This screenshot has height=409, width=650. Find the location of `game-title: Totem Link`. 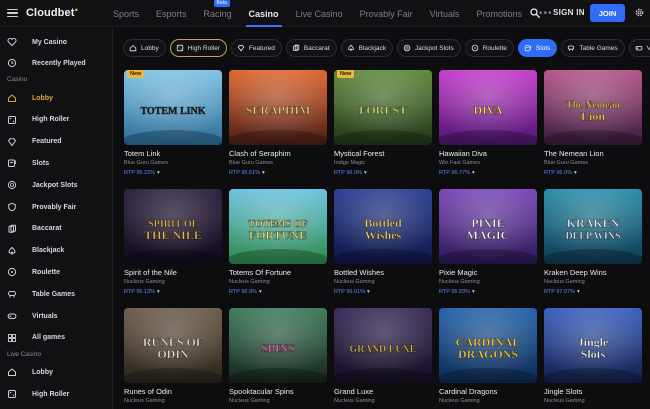

game-title: Totem Link is located at coordinates (173, 153).